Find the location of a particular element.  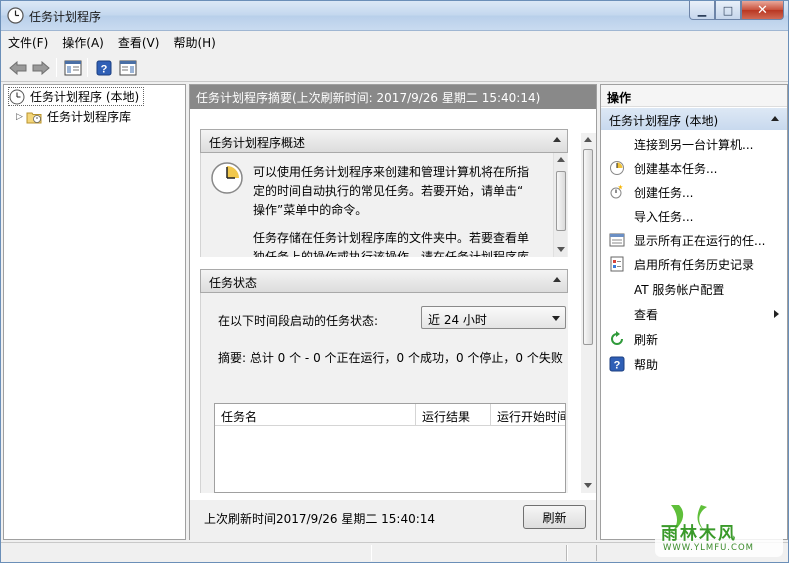

status-title: 任务状态 is located at coordinates (233, 283).